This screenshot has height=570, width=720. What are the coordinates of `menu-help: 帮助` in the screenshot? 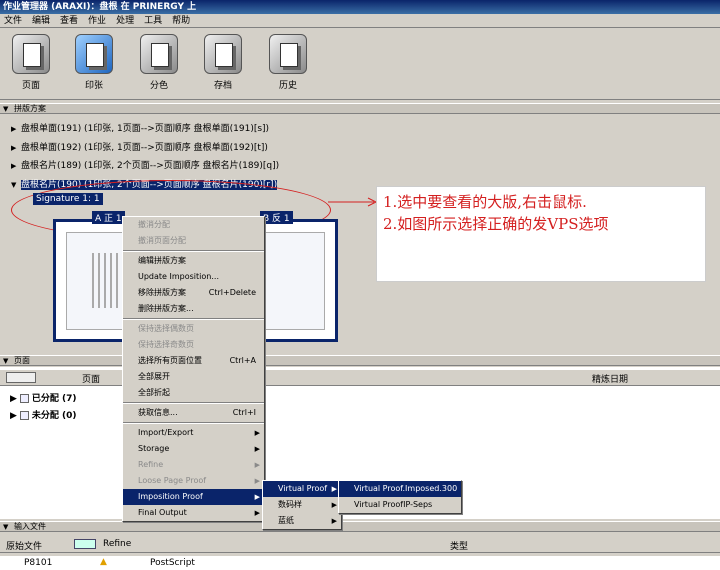 It's located at (181, 21).